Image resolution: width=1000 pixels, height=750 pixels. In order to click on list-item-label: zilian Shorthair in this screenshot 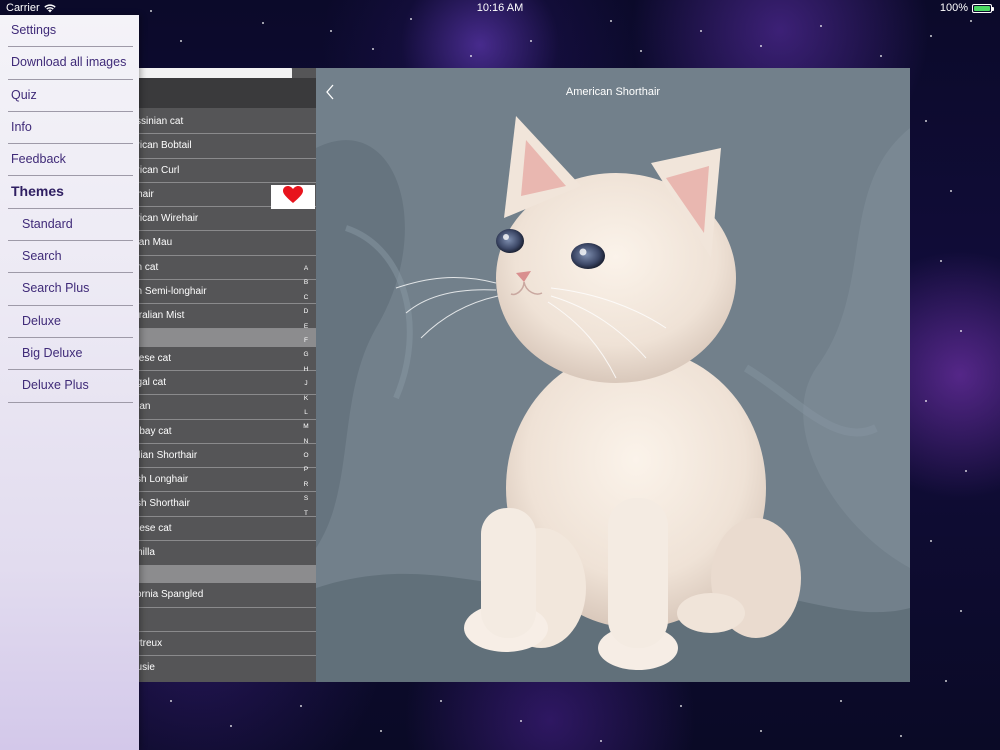, I will do `click(164, 455)`.